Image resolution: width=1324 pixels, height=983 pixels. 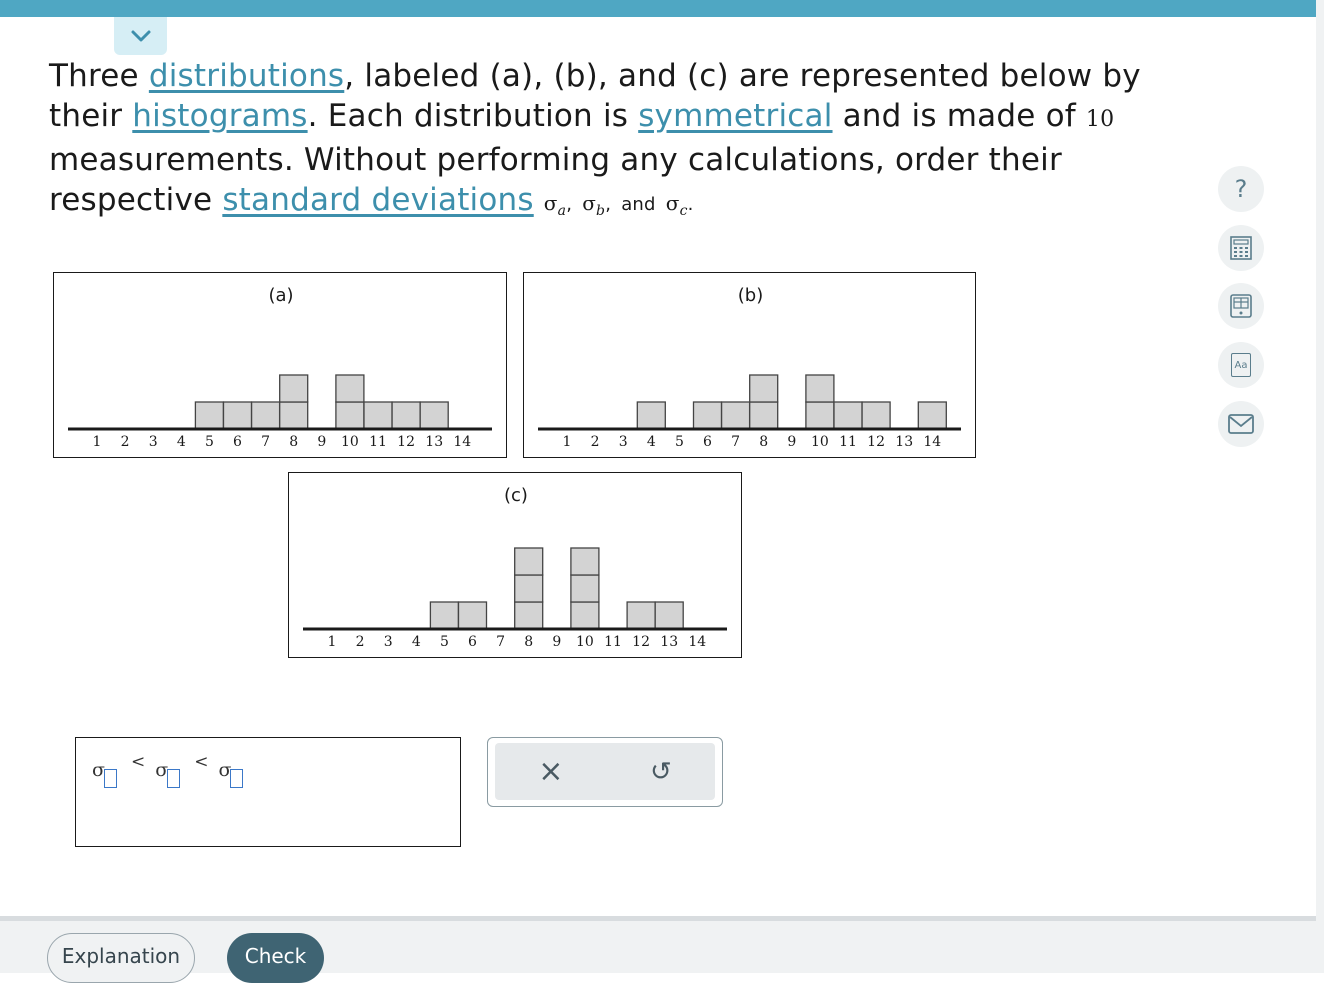 I want to click on histogram-a-plot: (a)1 2 3 4 5 6 7 8 9 10 11 12 13 14, so click(x=280, y=367).